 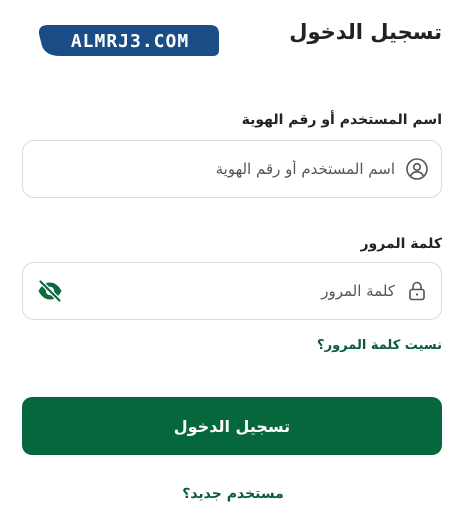 What do you see at coordinates (417, 169) in the screenshot?
I see `user-circle-icon` at bounding box center [417, 169].